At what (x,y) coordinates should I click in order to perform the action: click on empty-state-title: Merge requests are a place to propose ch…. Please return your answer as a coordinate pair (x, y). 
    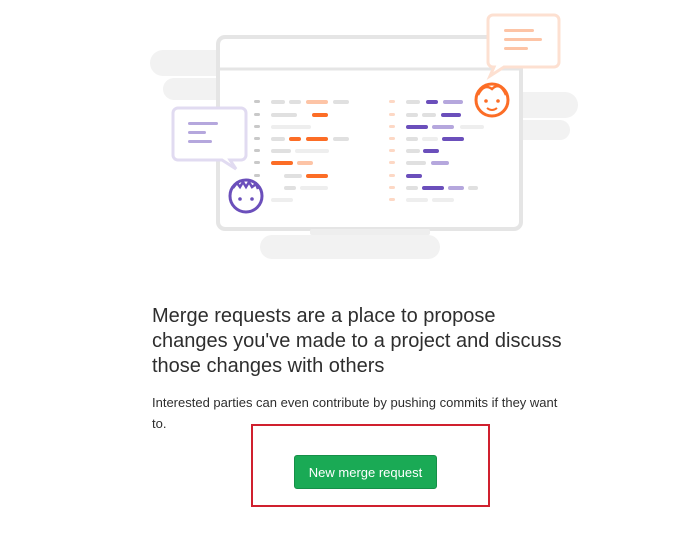
    Looking at the image, I should click on (357, 341).